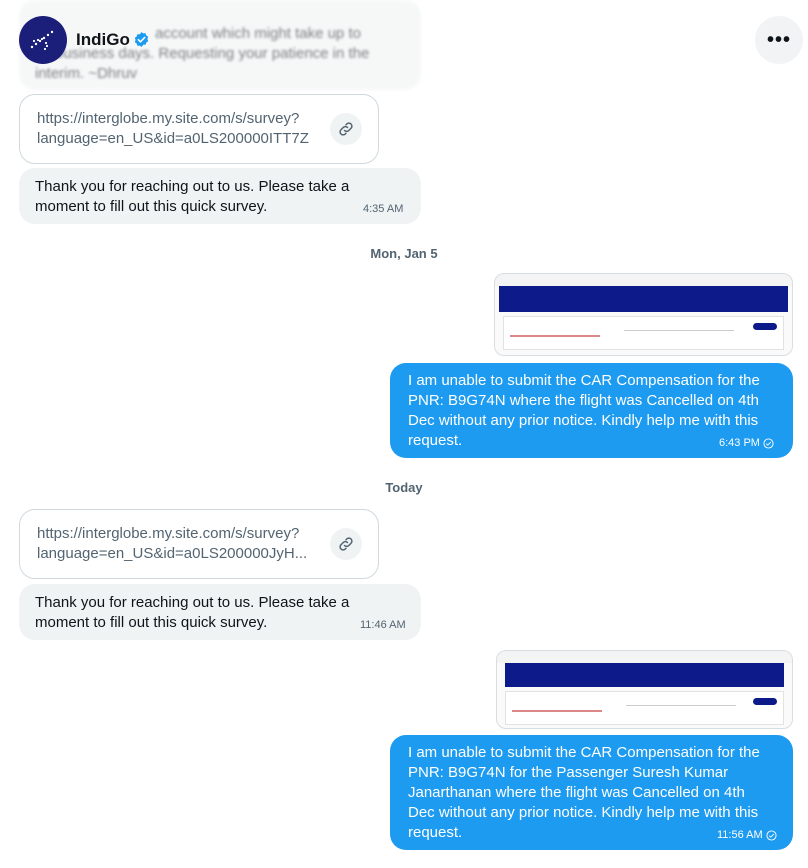 The image size is (808, 868). I want to click on account-name: IndiGo, so click(103, 40).